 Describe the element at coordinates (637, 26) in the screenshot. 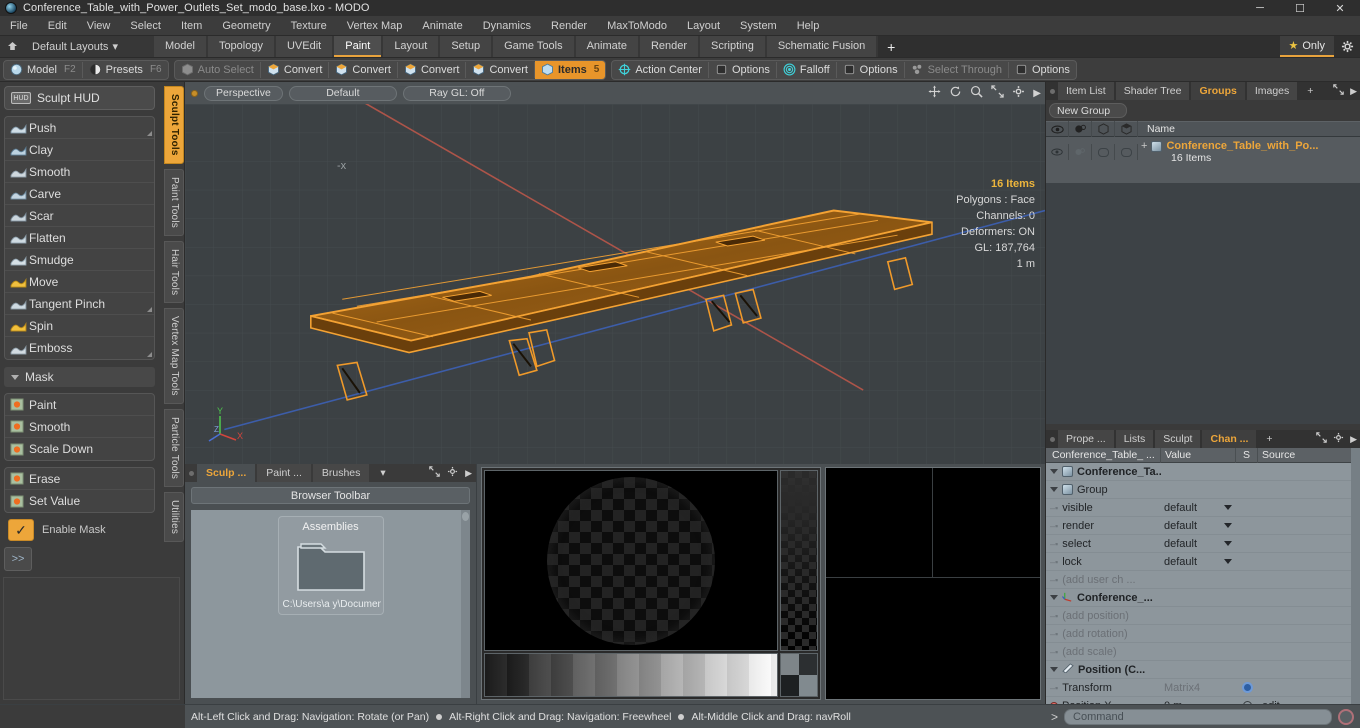

I see `menu-item-maxtomodo: MaxToModo` at that location.